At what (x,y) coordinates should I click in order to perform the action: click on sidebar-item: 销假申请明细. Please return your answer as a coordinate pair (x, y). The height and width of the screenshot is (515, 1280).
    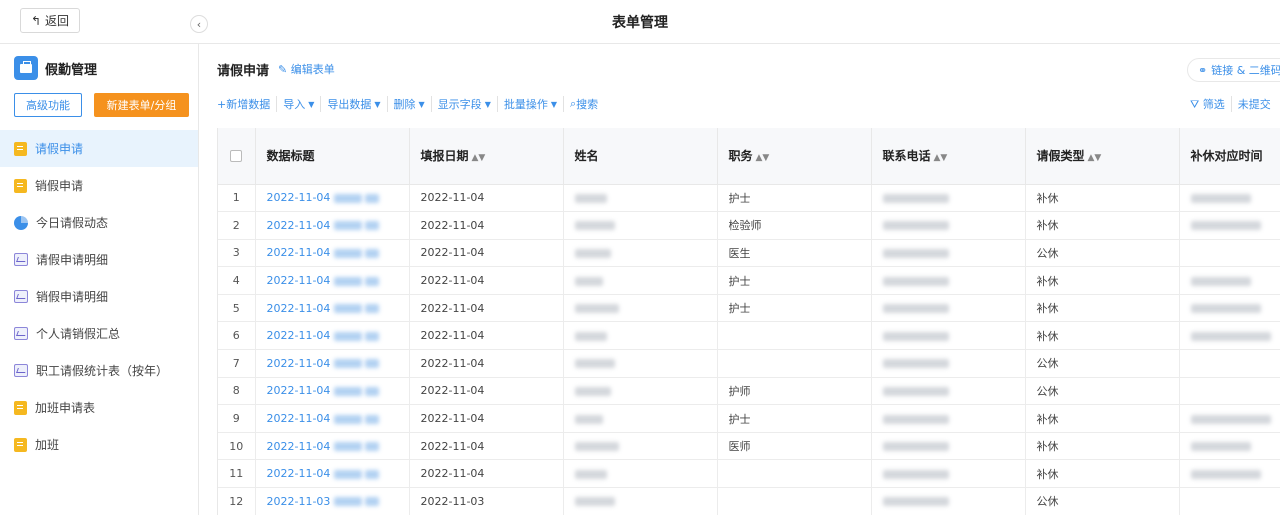
    Looking at the image, I should click on (99, 296).